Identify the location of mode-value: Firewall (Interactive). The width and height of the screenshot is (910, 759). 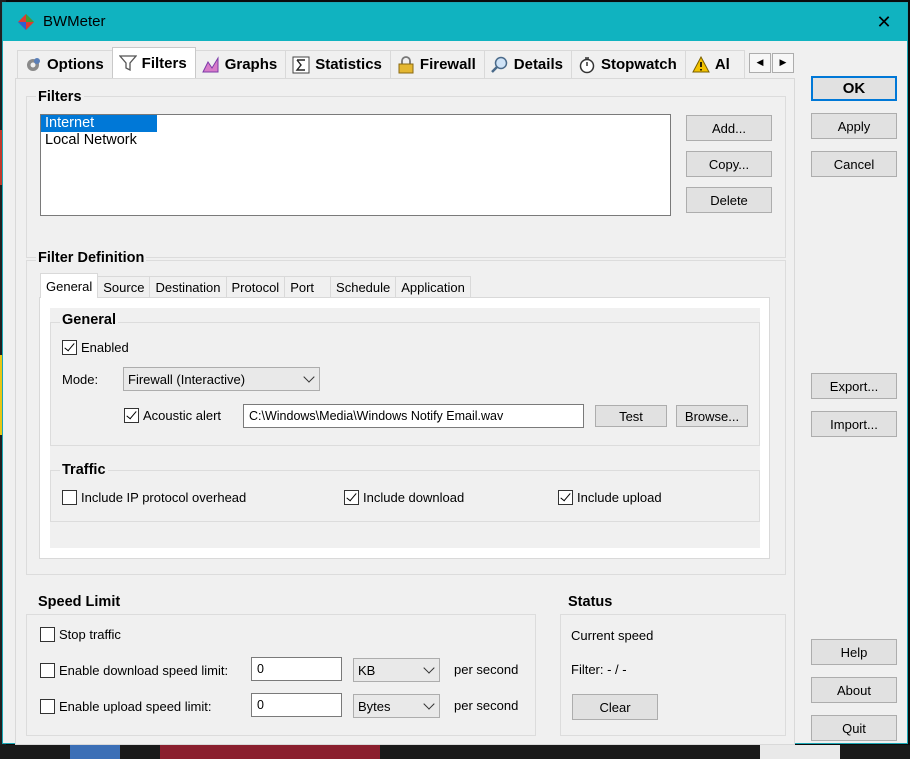
(187, 379).